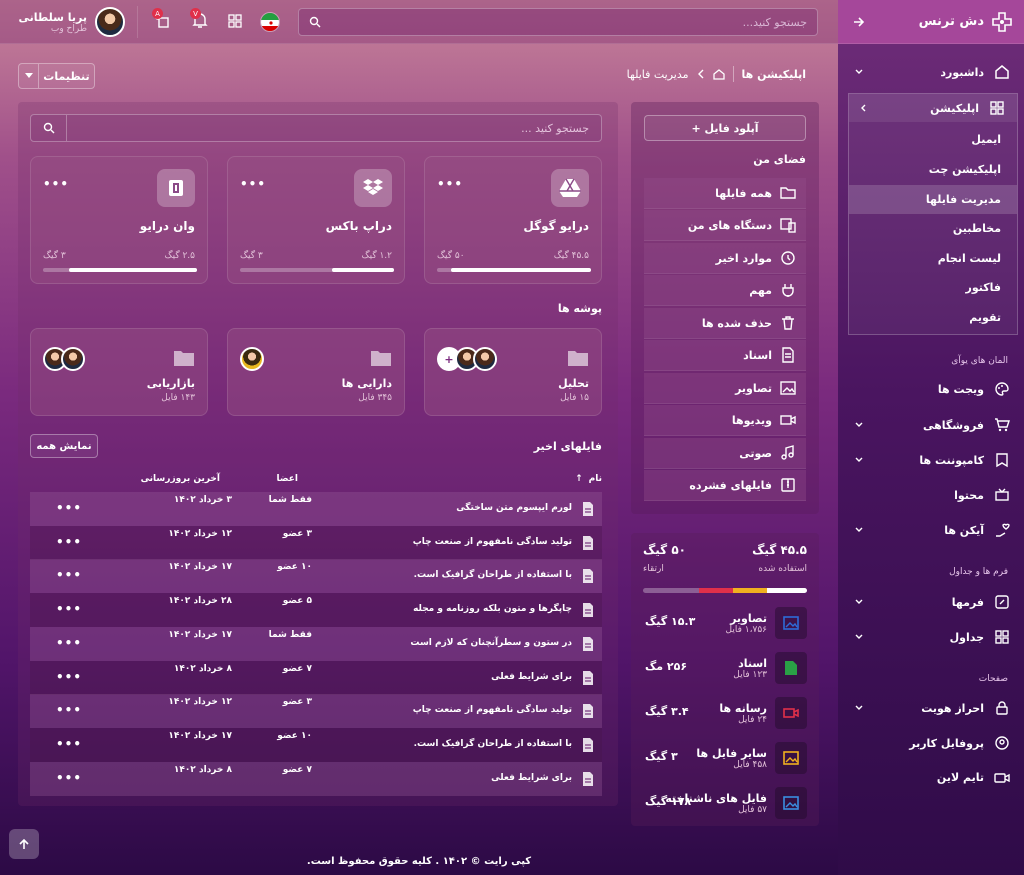 The image size is (1024, 875). Describe the element at coordinates (933, 169) in the screenshot. I see `sidebar-sub-chat: اپلیکیشن چت` at that location.